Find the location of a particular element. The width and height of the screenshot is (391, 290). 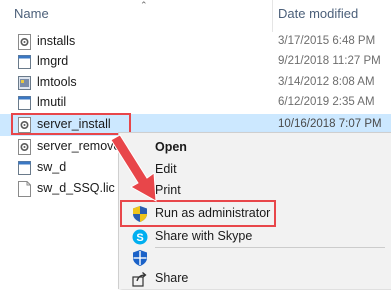

file-row: lmgrd 9/21/2018 11:27 PM is located at coordinates (195, 62).